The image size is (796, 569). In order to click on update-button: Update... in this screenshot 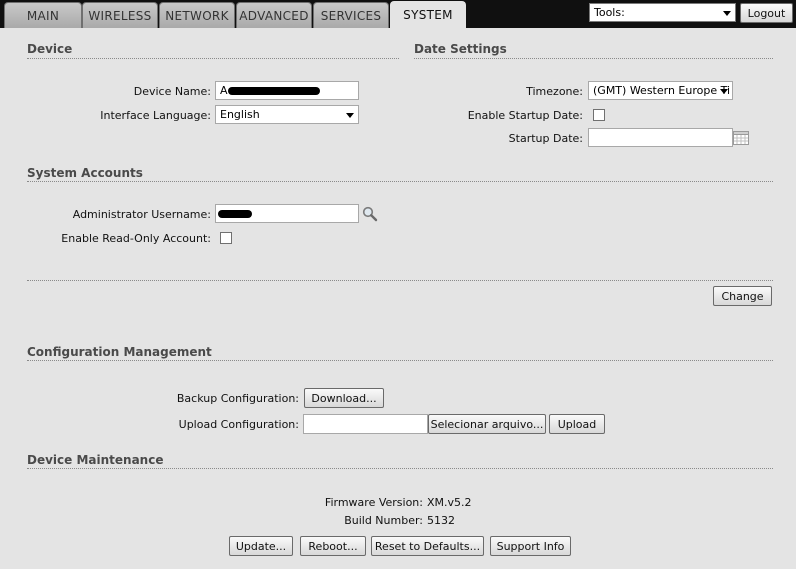, I will do `click(261, 546)`.